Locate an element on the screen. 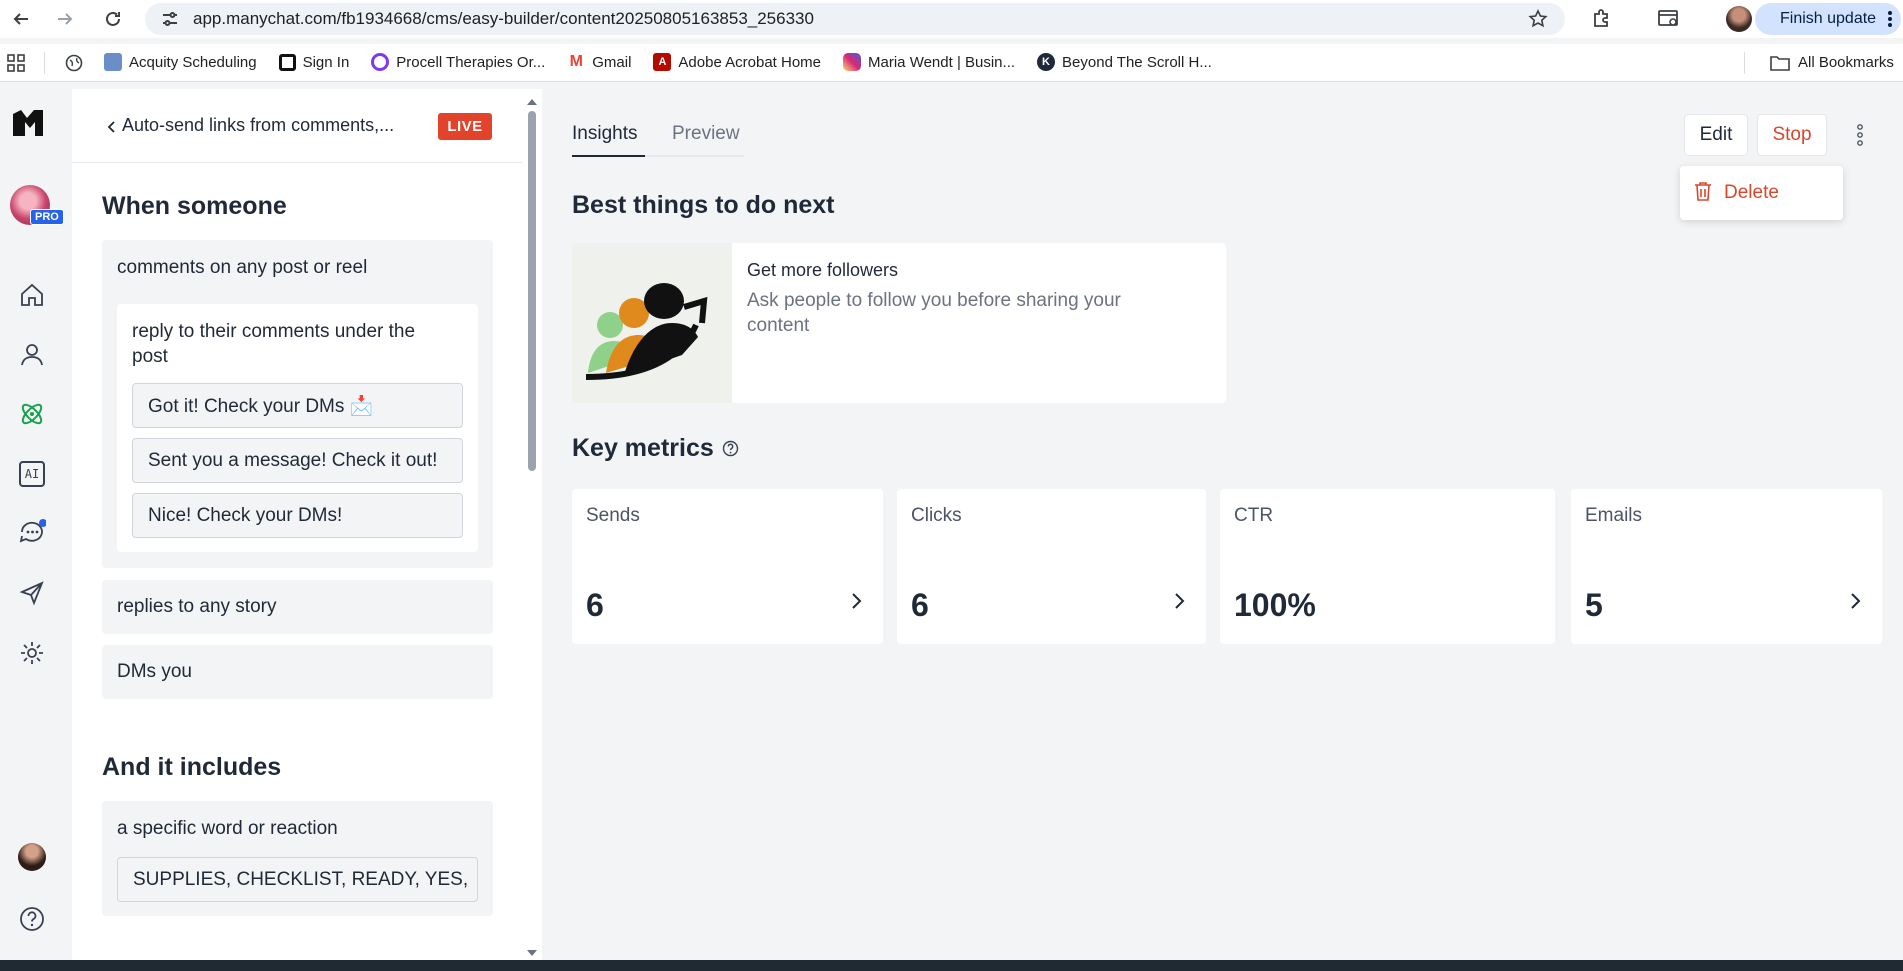  help-circle-icon is located at coordinates (730, 448).